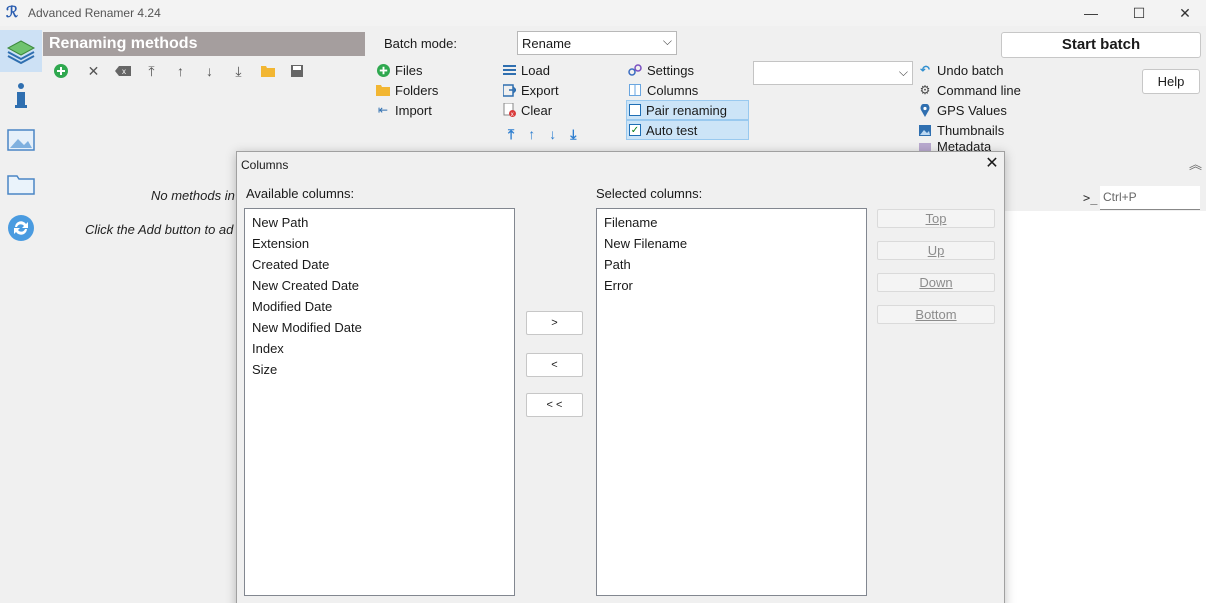  Describe the element at coordinates (731, 285) in the screenshot. I see `list-item: Error` at that location.